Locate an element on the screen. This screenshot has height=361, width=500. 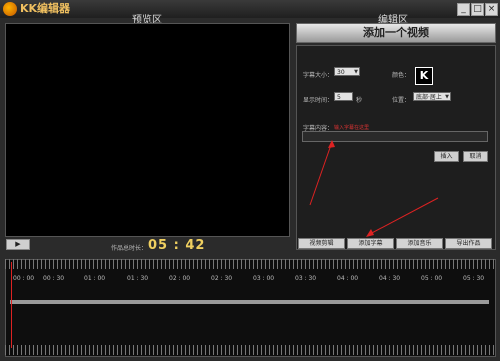
position-value: 底部·居上 is located at coordinates (429, 97).